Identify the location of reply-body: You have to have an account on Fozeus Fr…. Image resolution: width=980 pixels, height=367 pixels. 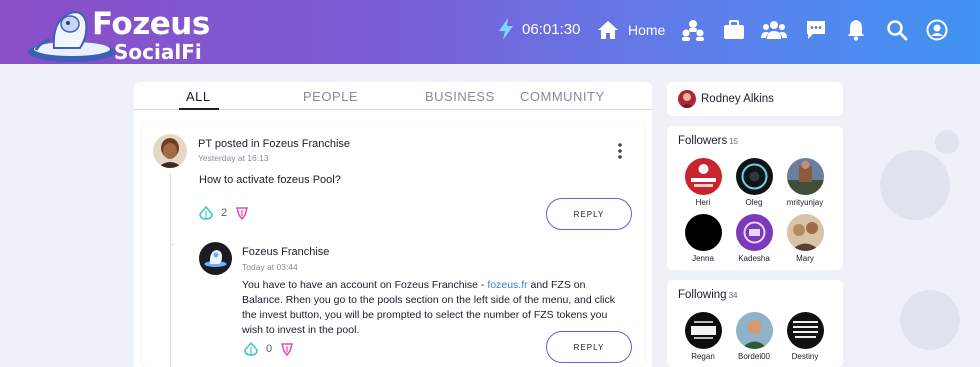
(432, 308).